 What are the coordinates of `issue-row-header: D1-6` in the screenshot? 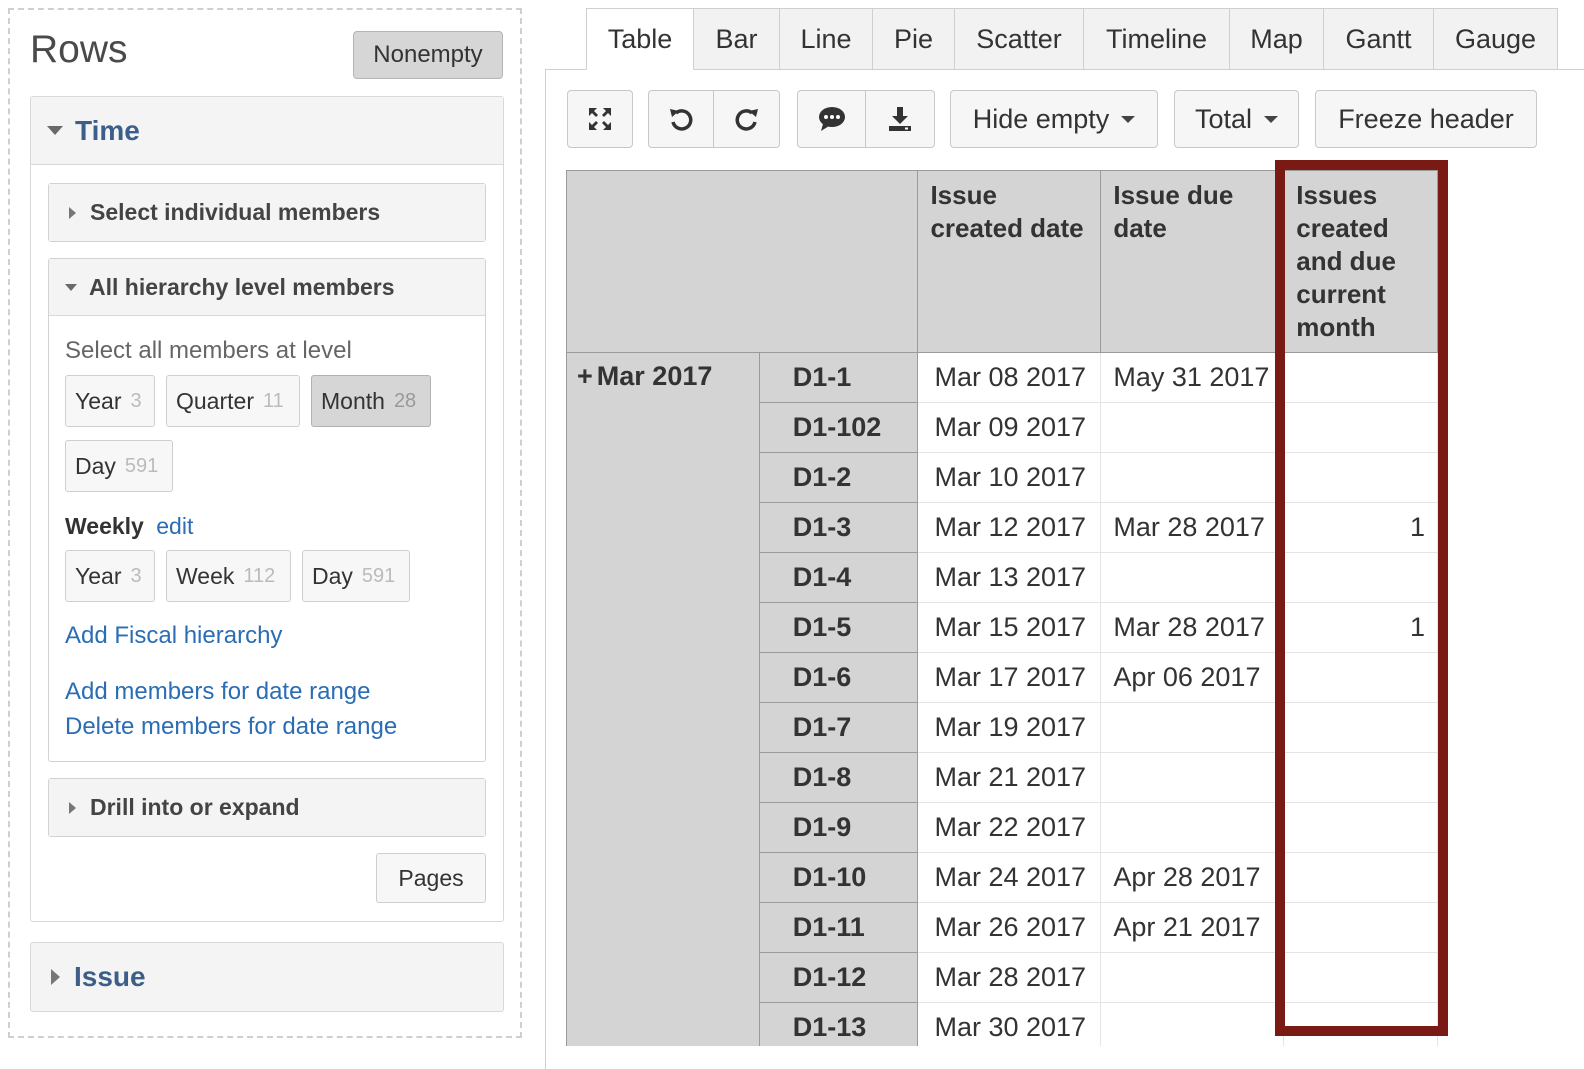 It's located at (838, 677).